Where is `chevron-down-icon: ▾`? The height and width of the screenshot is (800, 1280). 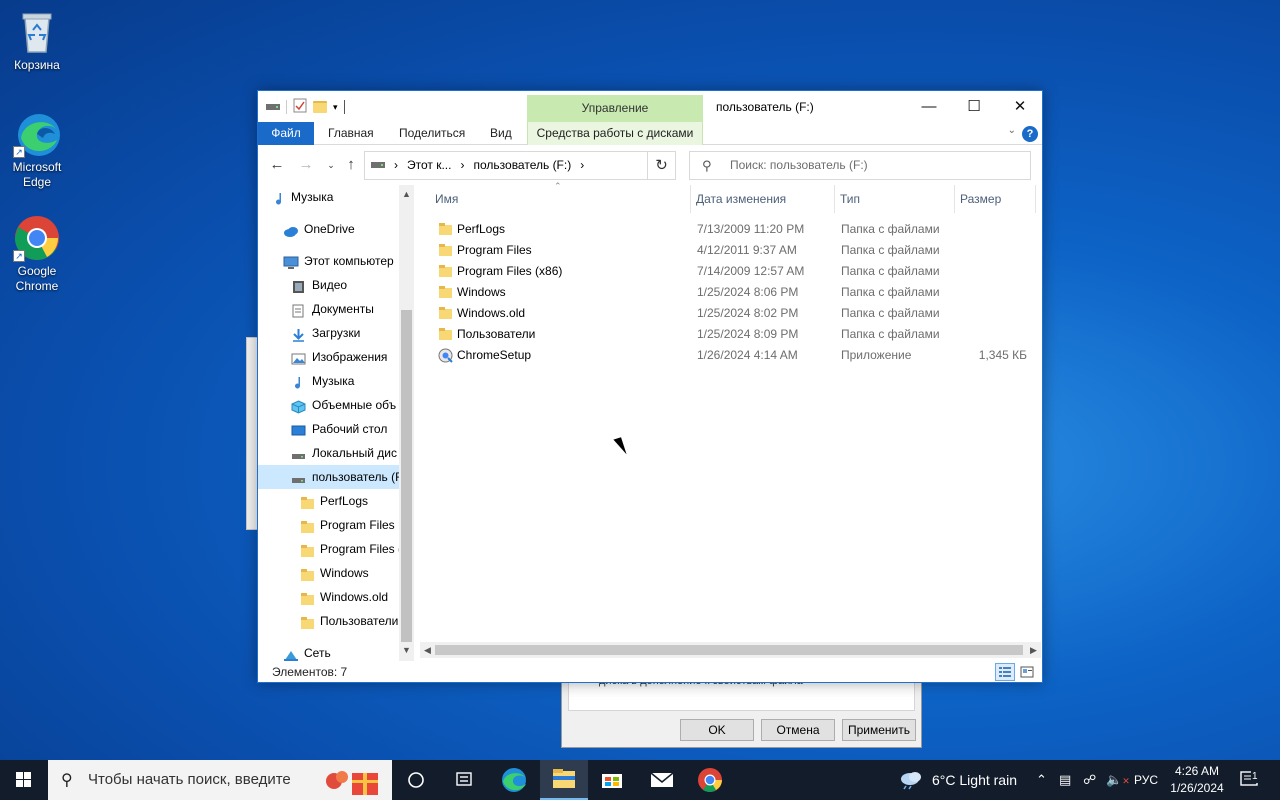 chevron-down-icon: ▾ is located at coordinates (335, 107).